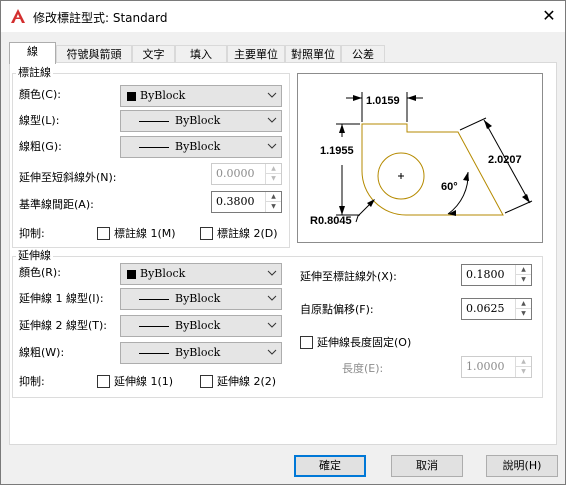  Describe the element at coordinates (198, 298) in the screenshot. I see `extline1-linetype-value: ByBlock` at that location.